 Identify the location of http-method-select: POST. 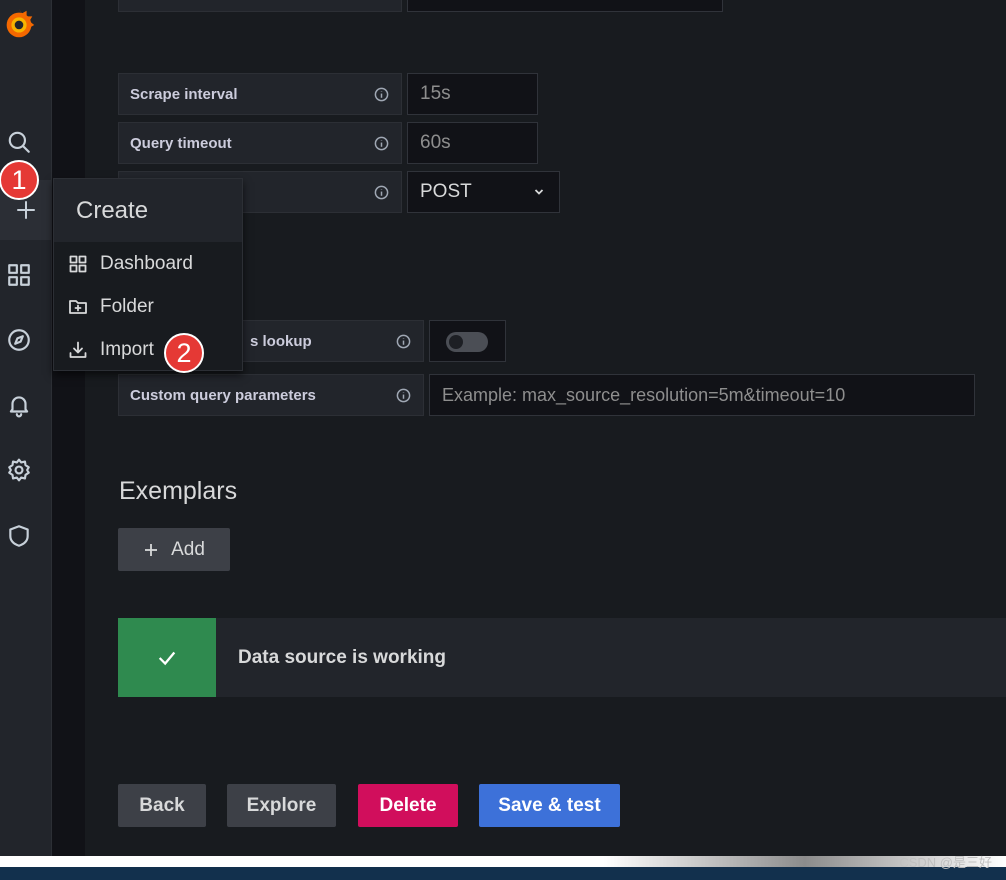
(483, 192).